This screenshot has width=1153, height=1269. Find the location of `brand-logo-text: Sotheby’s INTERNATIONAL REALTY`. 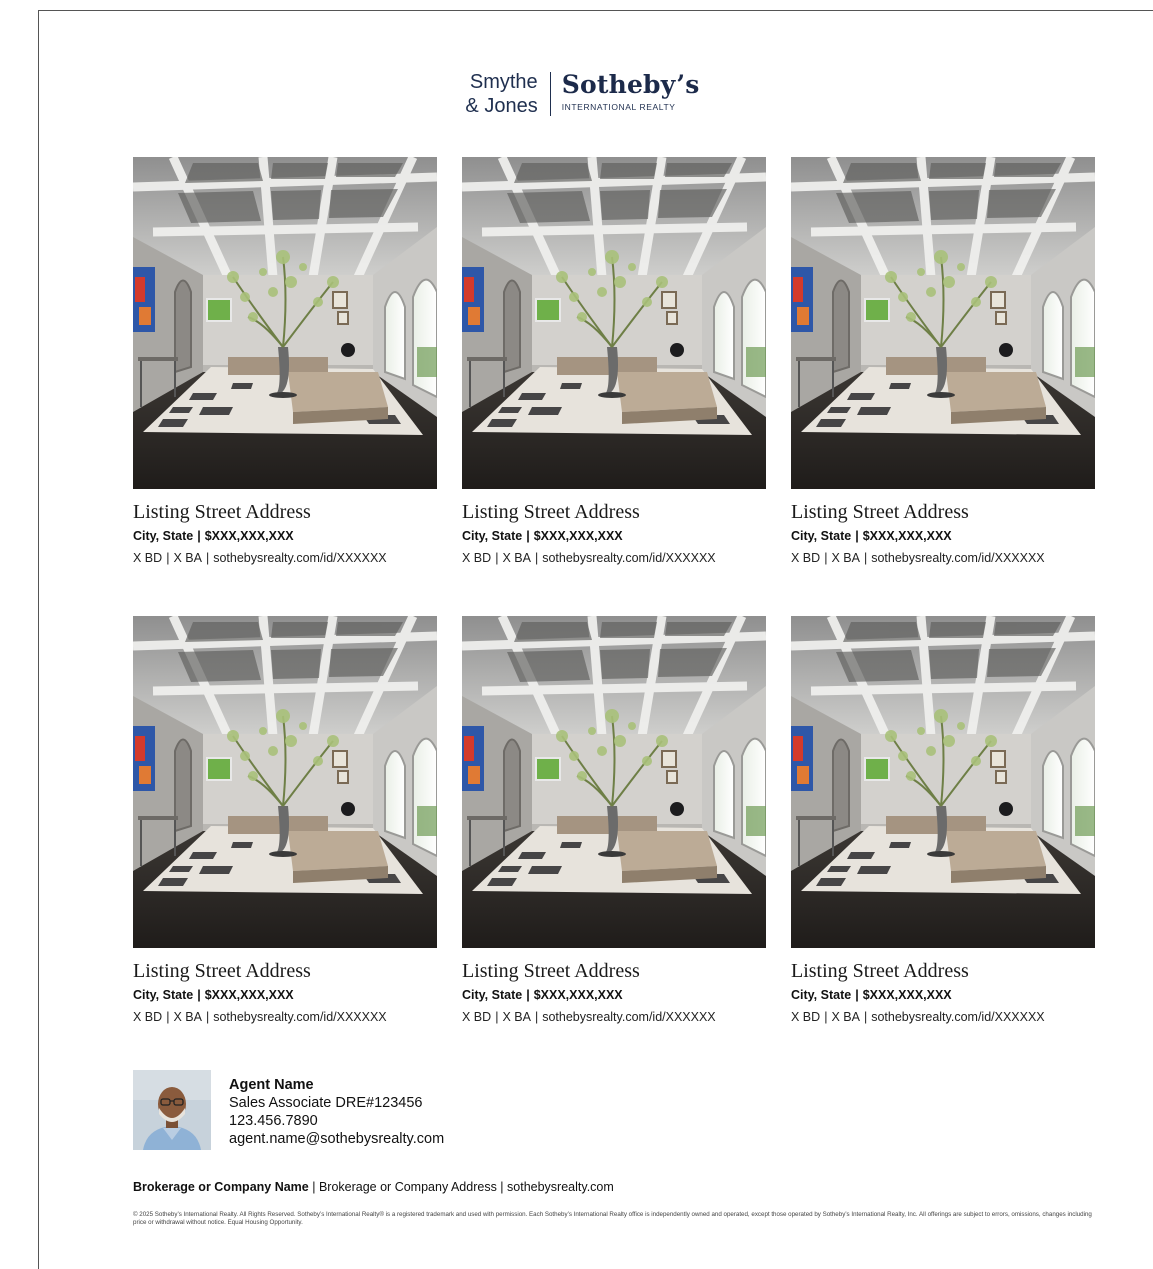

brand-logo-text: Sotheby’s INTERNATIONAL REALTY is located at coordinates (625, 91).